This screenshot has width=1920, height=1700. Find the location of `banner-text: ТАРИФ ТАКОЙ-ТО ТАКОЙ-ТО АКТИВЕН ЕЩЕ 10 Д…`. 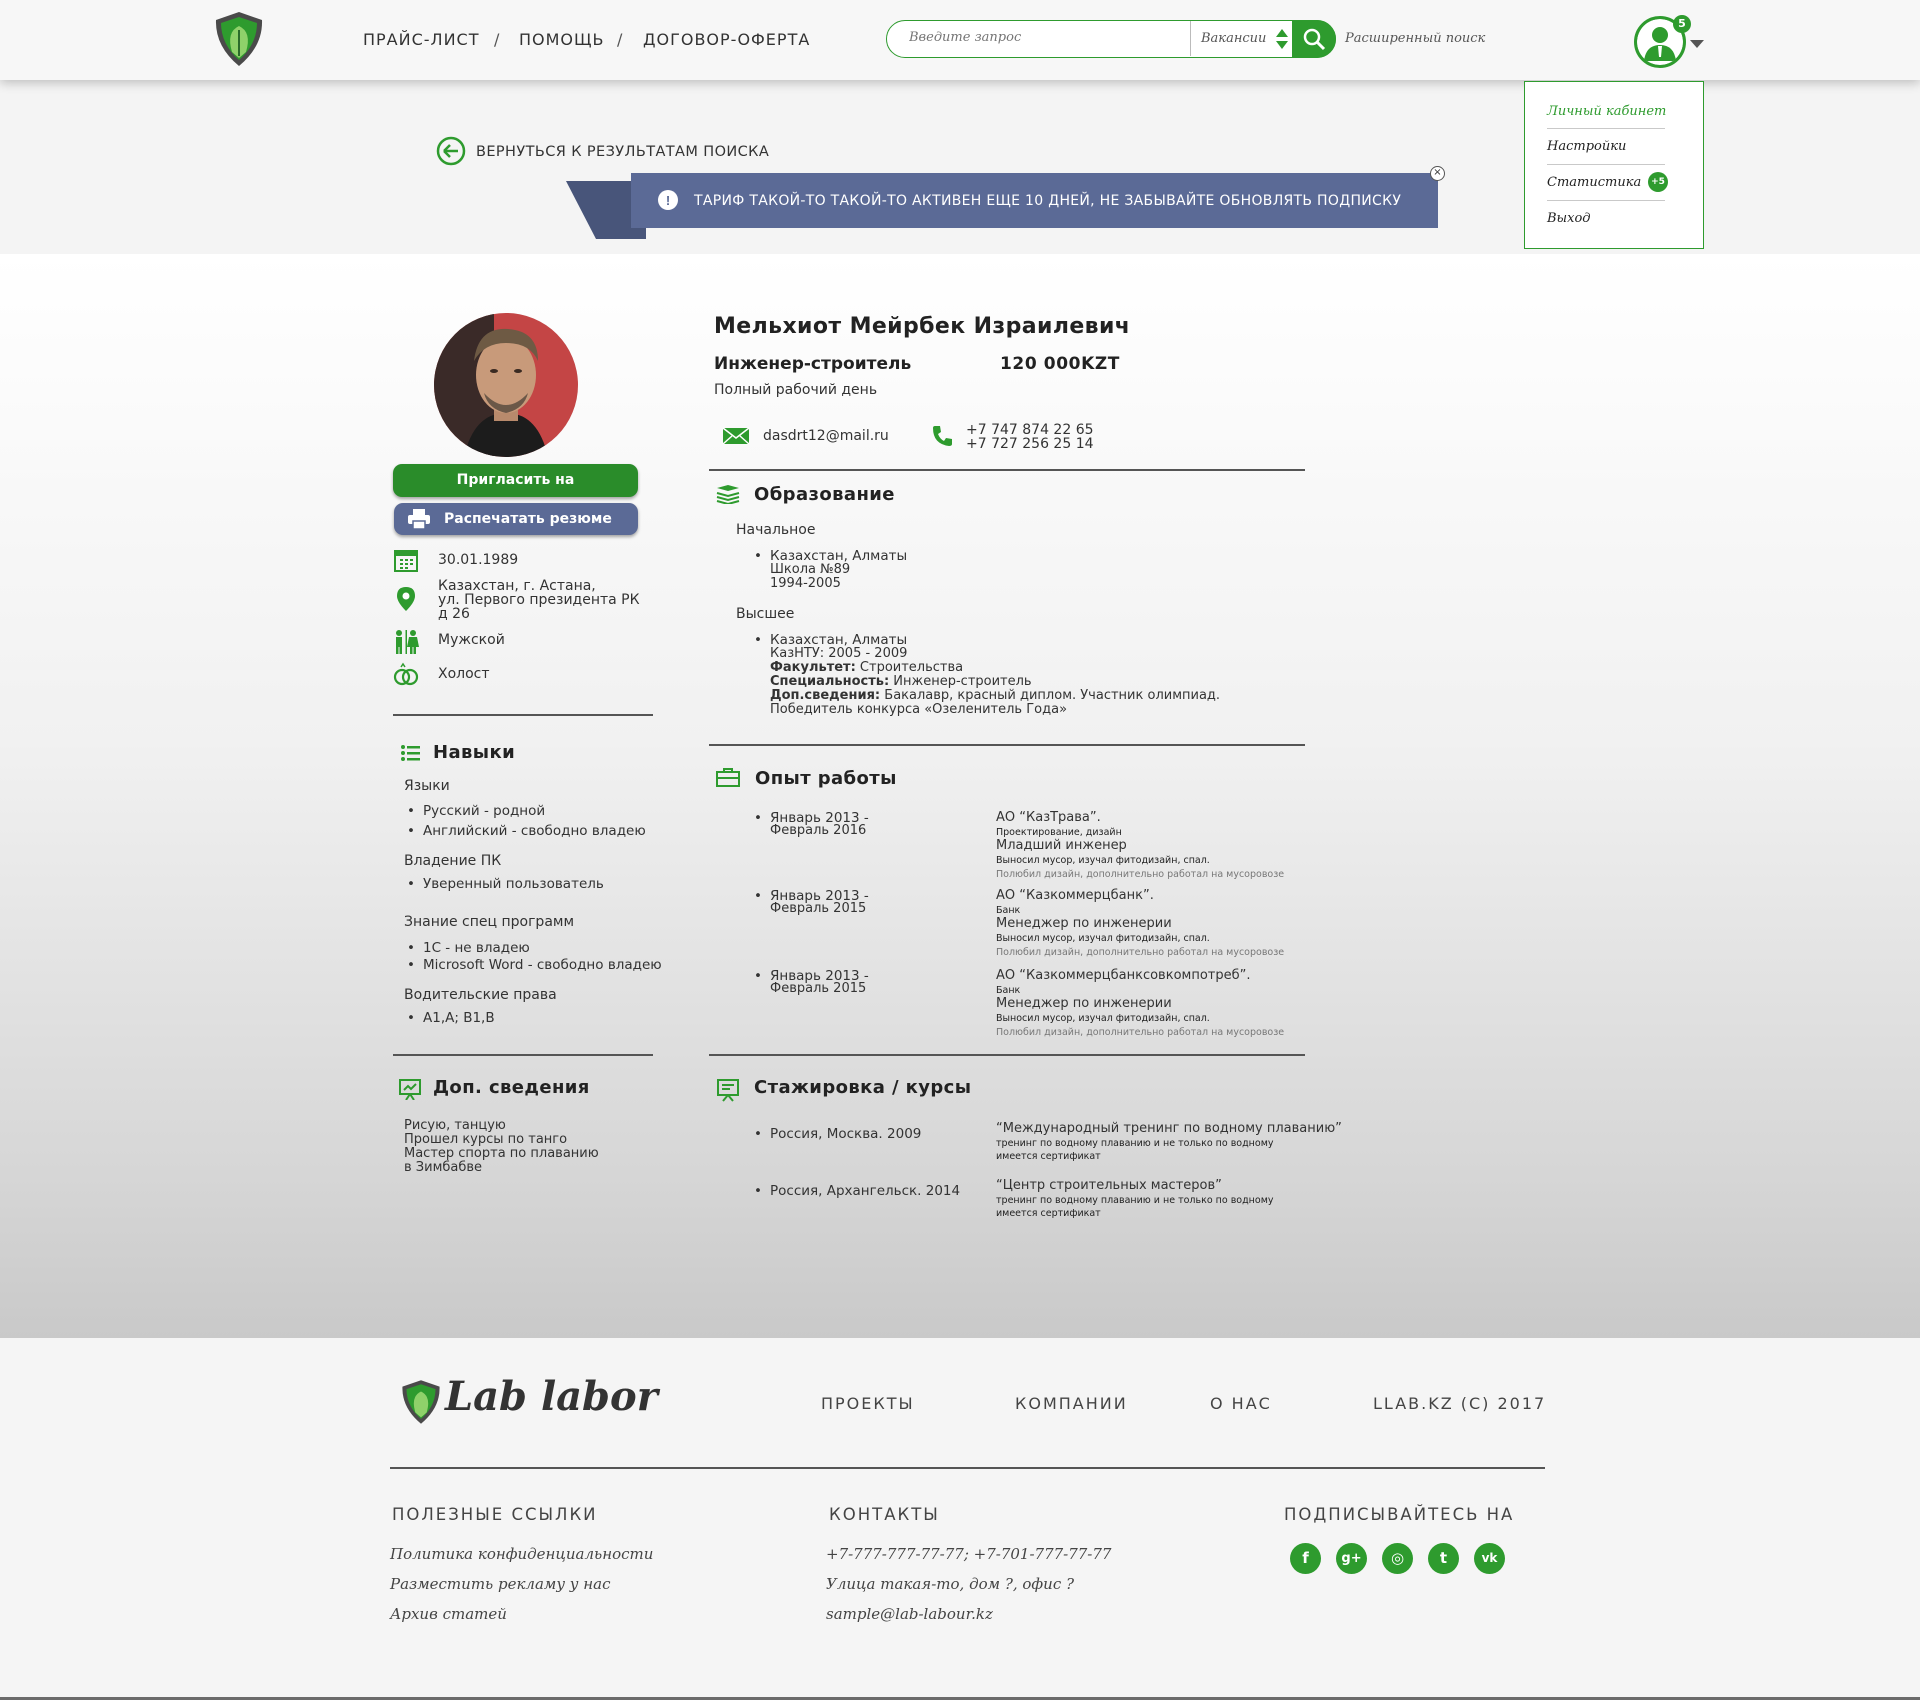

banner-text: ТАРИФ ТАКОЙ-ТО ТАКОЙ-ТО АКТИВЕН ЕЩЕ 10 Д… is located at coordinates (1048, 201).